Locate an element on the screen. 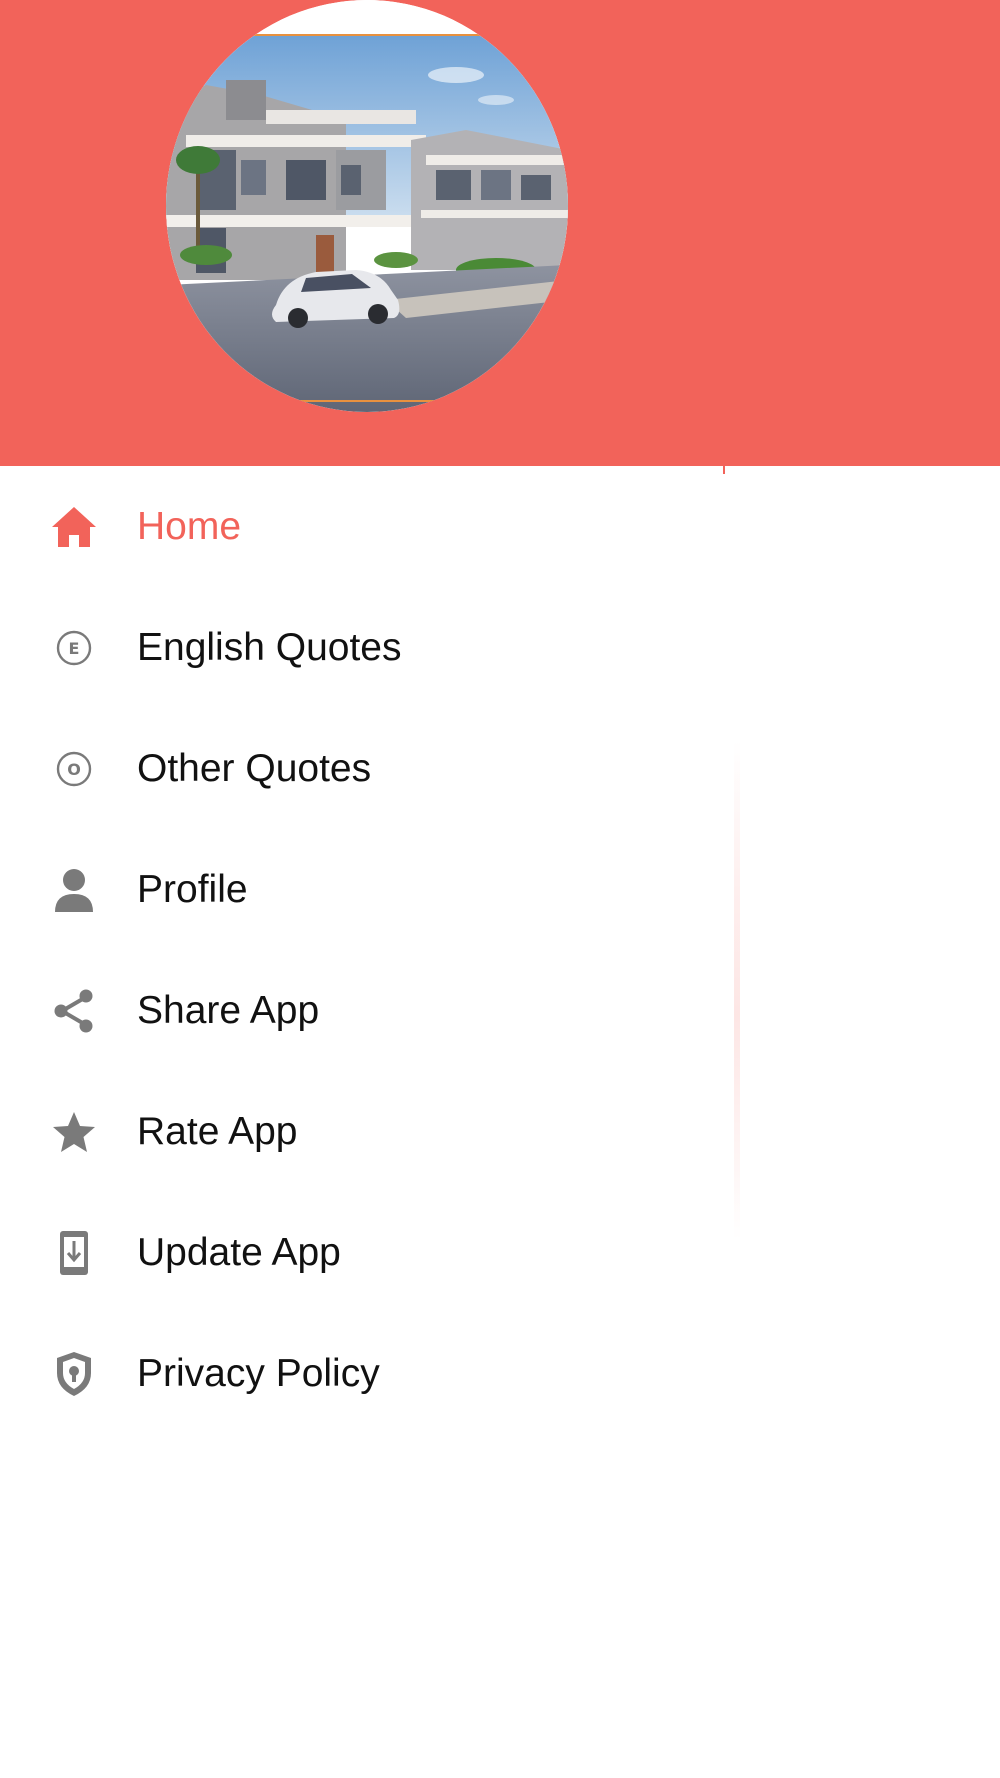  menu-item-label: English Quotes is located at coordinates (269, 647).